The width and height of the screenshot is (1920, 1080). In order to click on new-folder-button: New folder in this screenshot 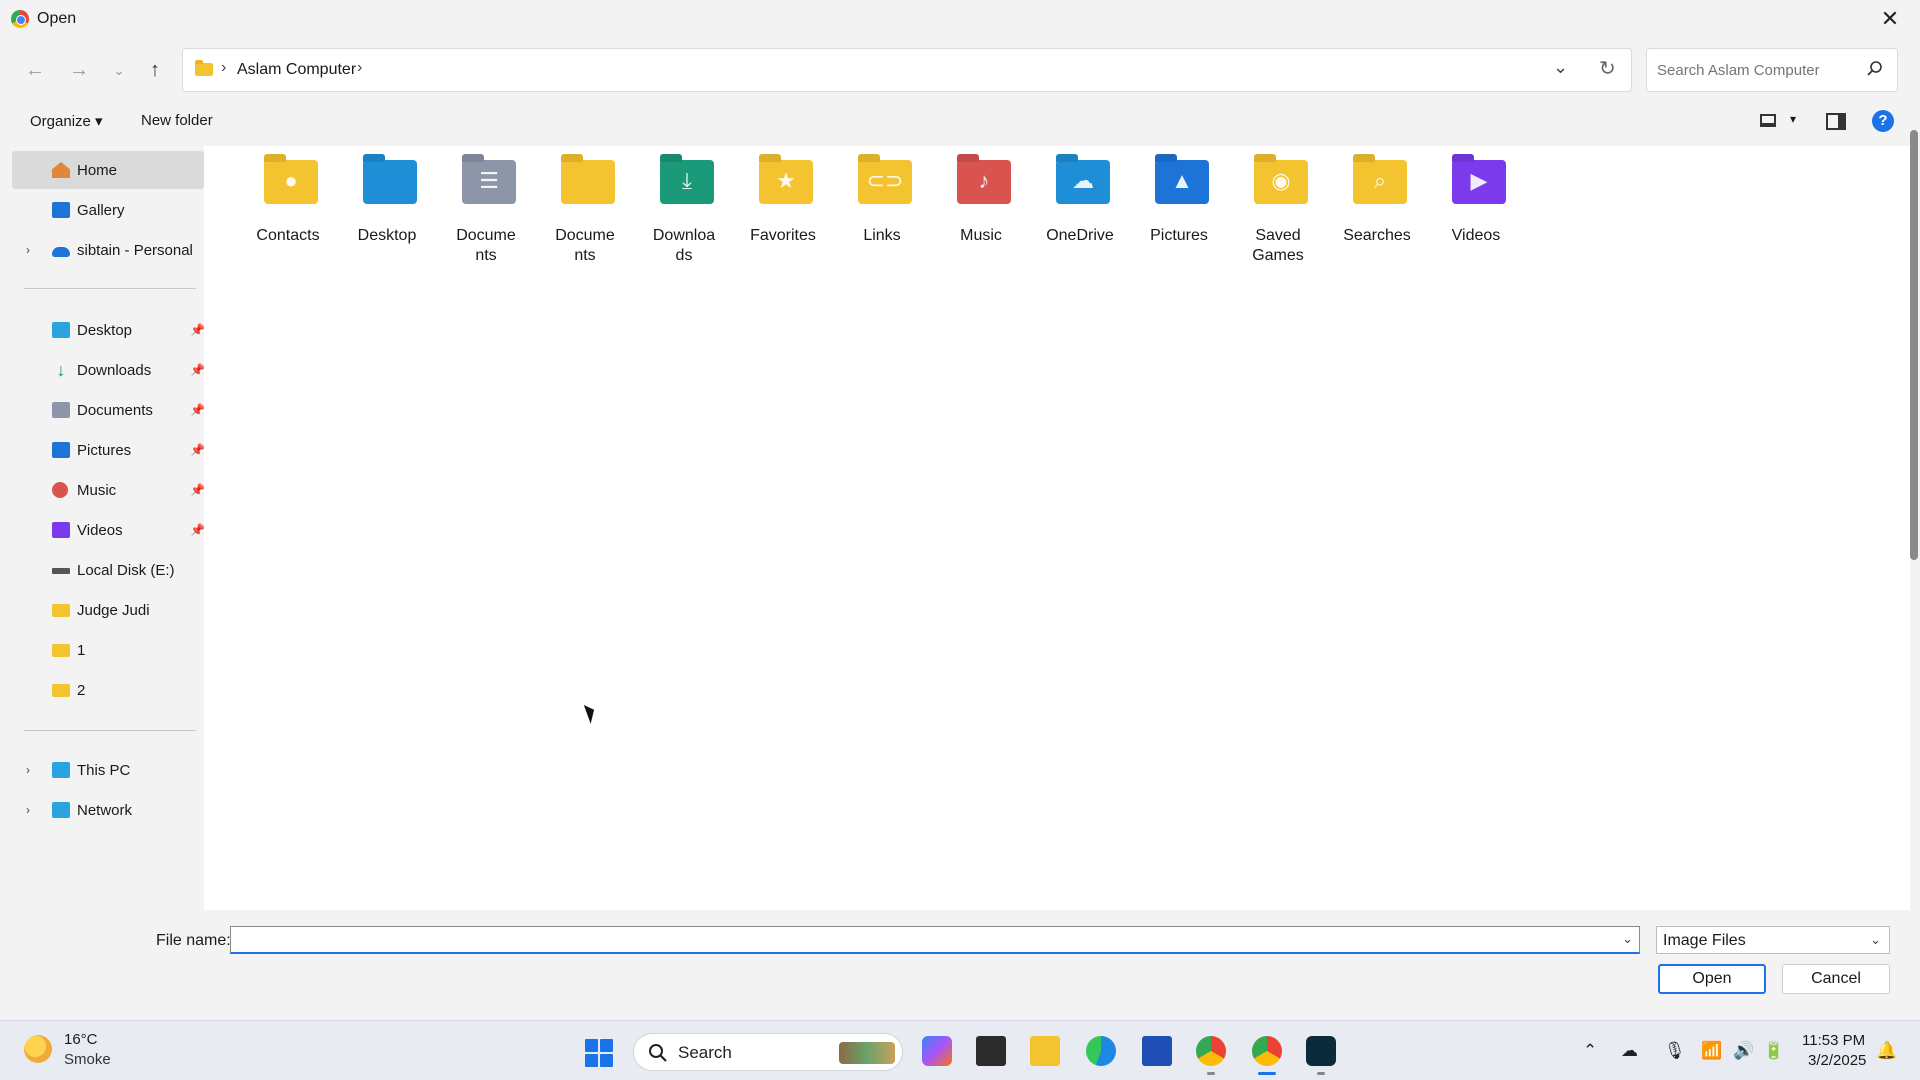, I will do `click(177, 120)`.